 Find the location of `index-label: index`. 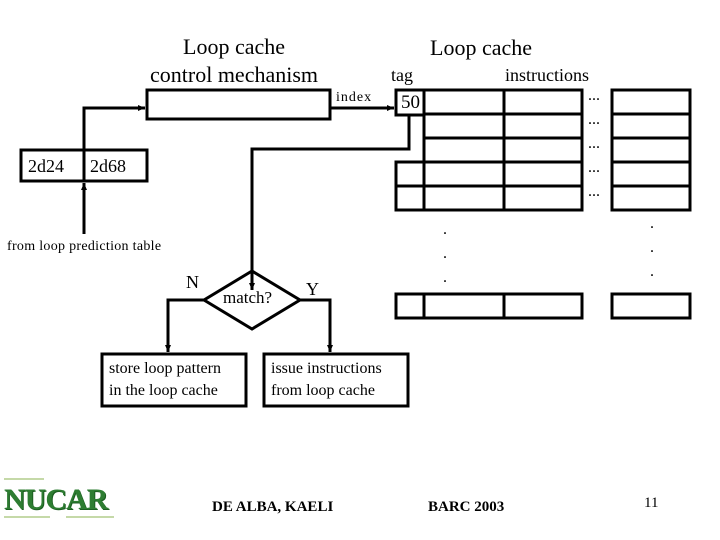

index-label: index is located at coordinates (354, 97).